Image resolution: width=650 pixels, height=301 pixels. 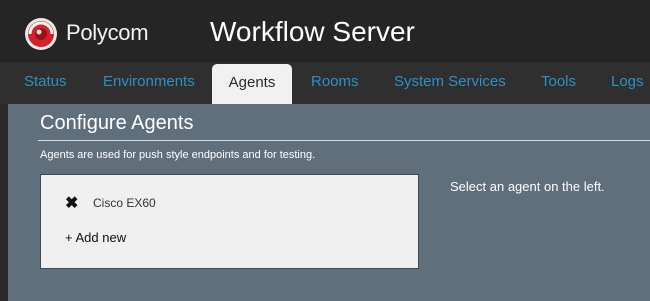 I want to click on add-new-agent-link: + Add new, so click(x=95, y=237).